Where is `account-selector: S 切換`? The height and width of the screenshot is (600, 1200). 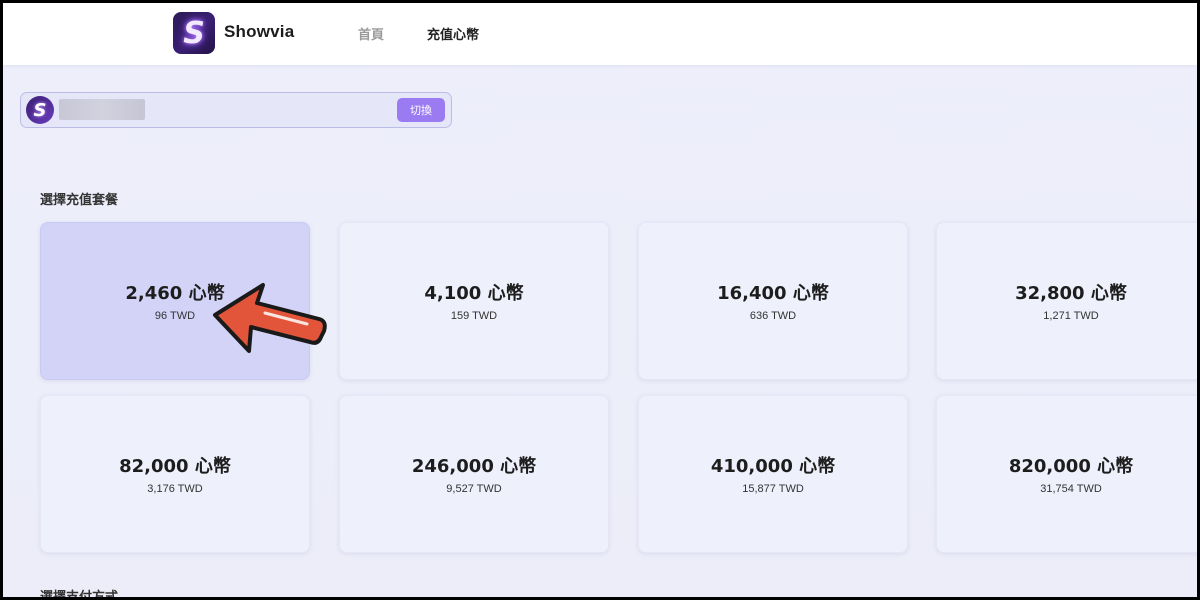 account-selector: S 切換 is located at coordinates (236, 110).